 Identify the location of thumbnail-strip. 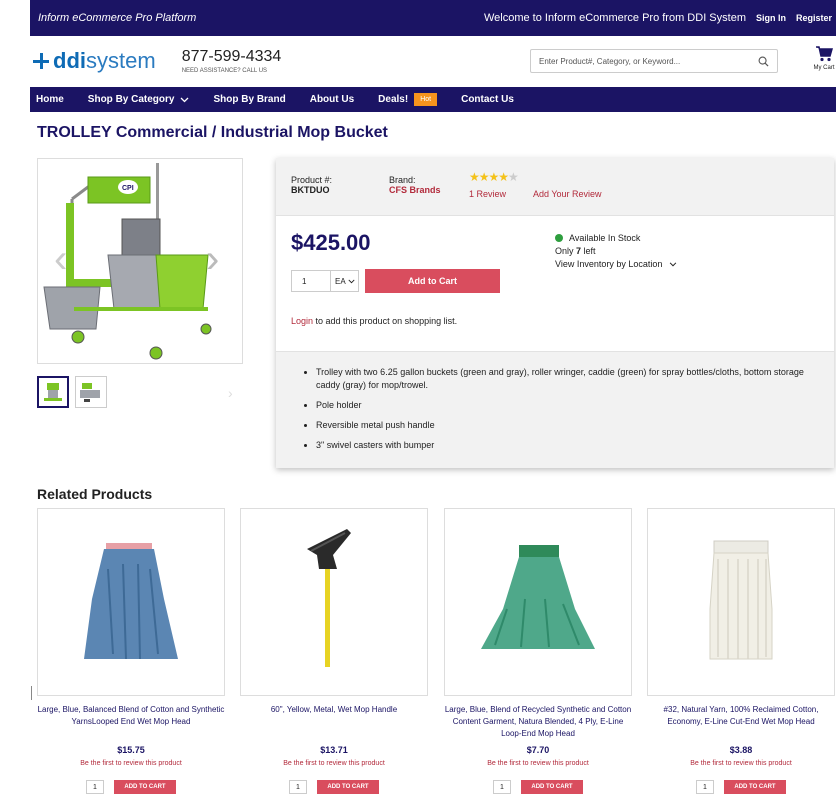
(72, 392).